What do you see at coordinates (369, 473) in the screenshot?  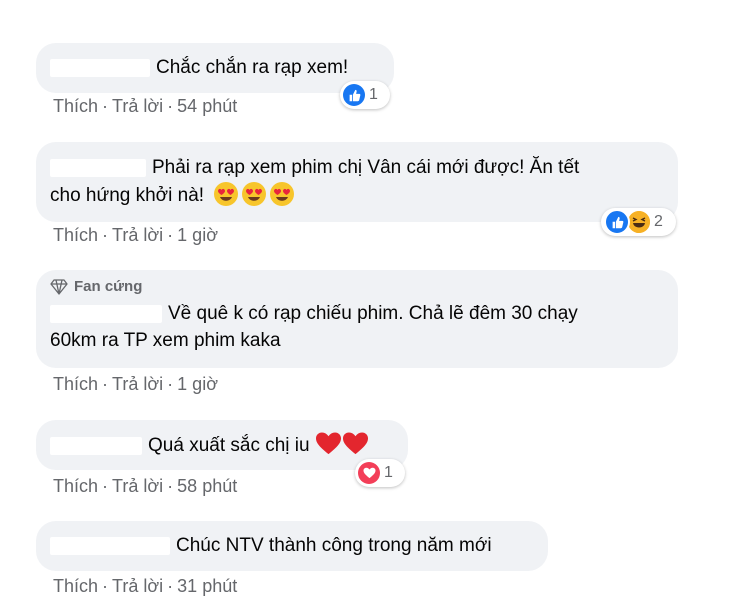 I see `love-icon` at bounding box center [369, 473].